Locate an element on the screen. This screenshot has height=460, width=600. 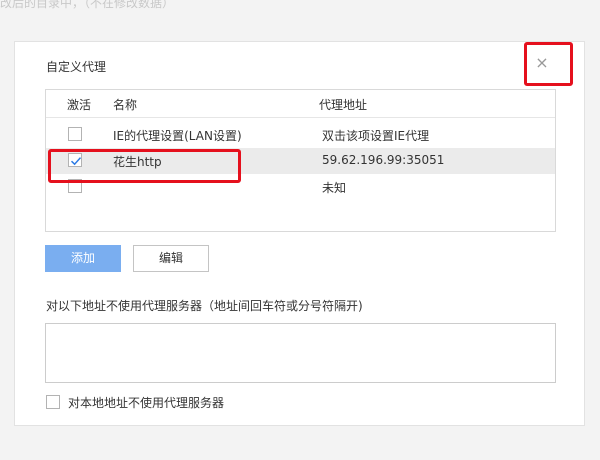
selected-row-highlight is located at coordinates (144, 166).